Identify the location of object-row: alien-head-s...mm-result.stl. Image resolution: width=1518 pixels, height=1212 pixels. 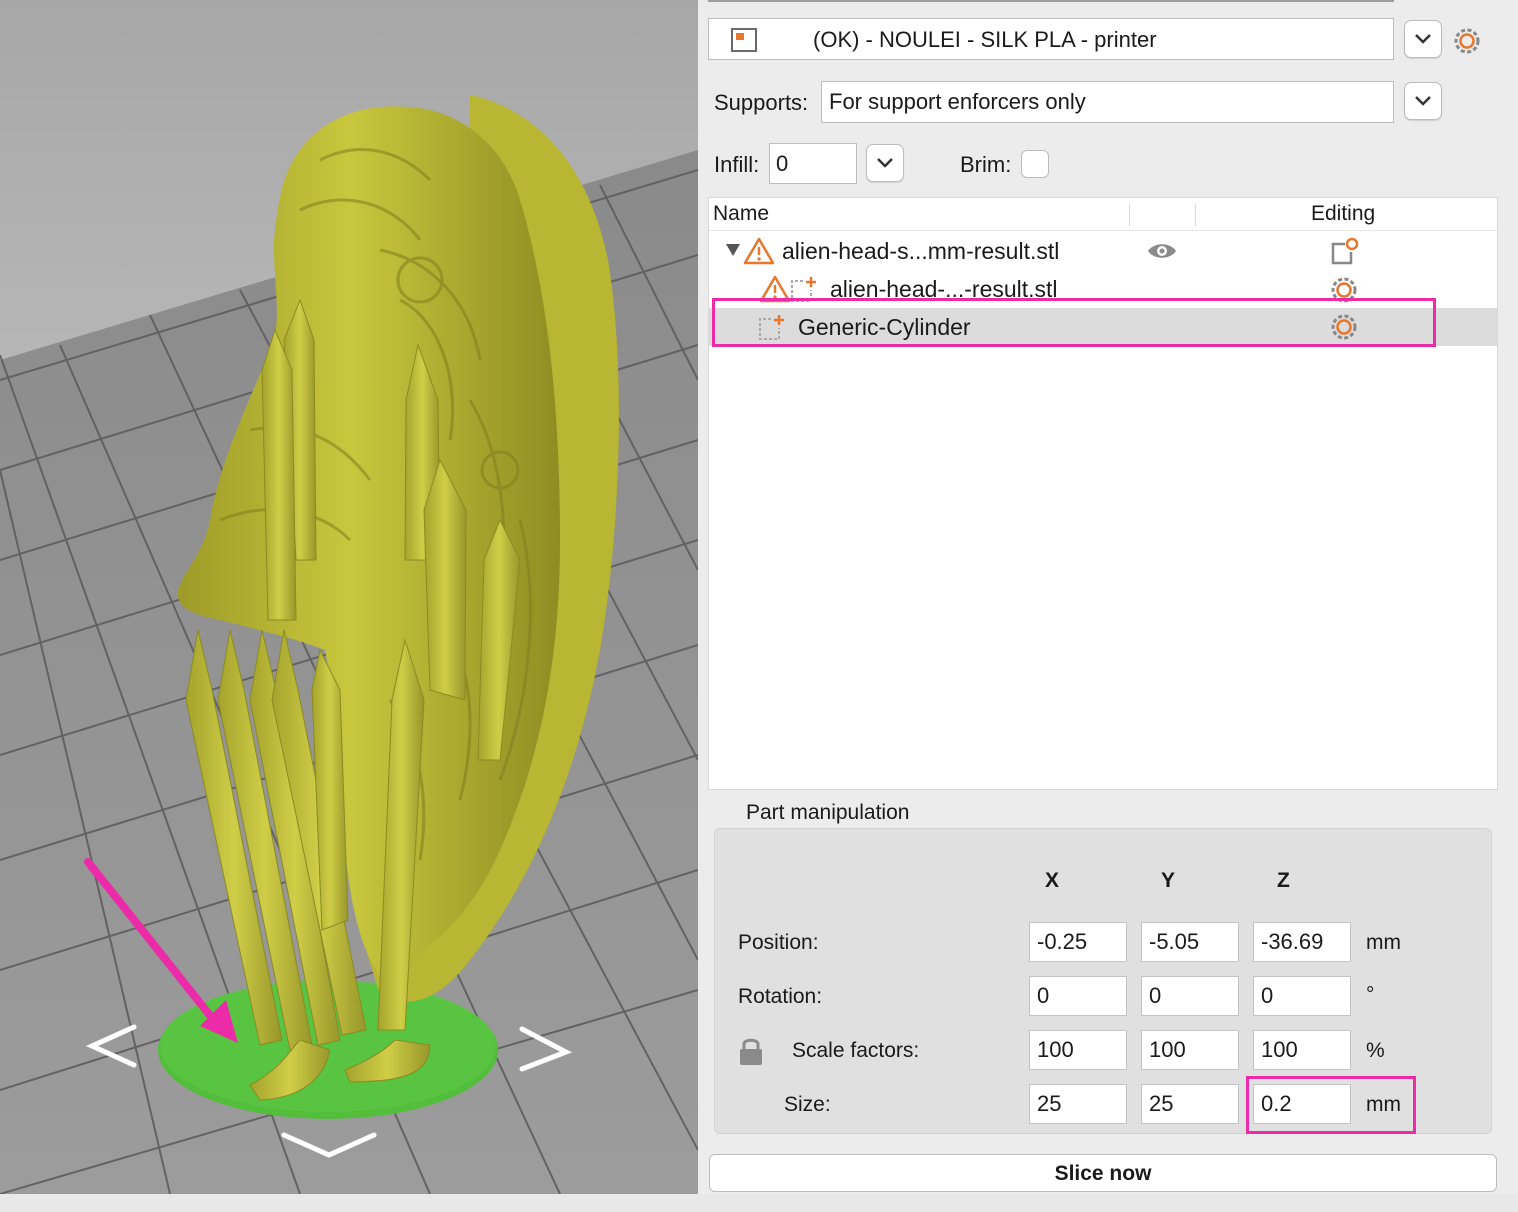
(1103, 251).